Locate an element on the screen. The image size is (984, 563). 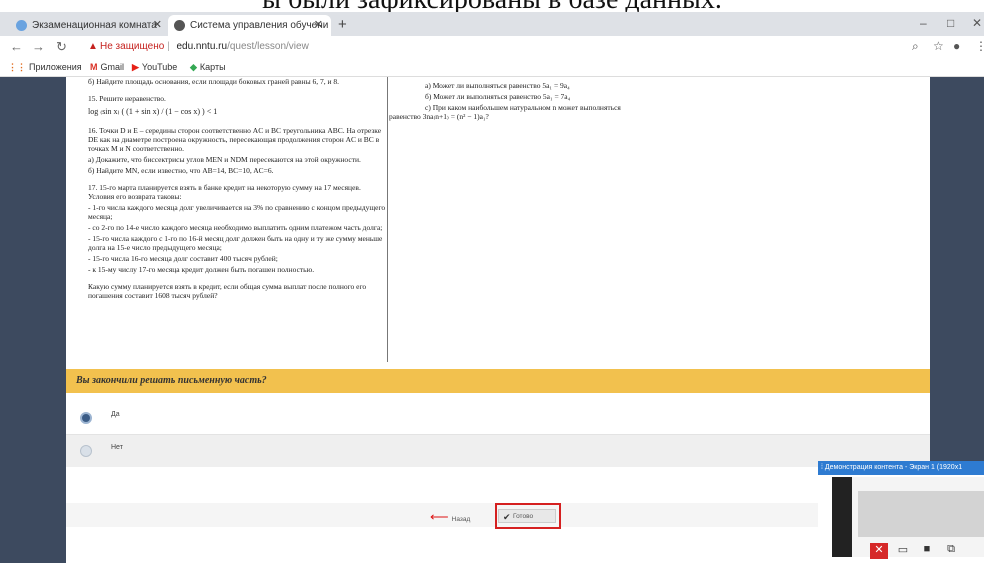
bookmark-apps: ⋮⋮ Приложения is located at coordinates (45, 67).